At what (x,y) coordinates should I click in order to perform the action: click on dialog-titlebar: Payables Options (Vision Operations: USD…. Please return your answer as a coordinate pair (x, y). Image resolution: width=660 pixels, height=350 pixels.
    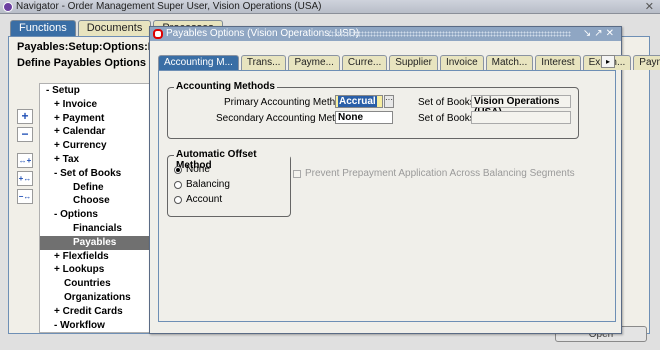
    Looking at the image, I should click on (385, 34).